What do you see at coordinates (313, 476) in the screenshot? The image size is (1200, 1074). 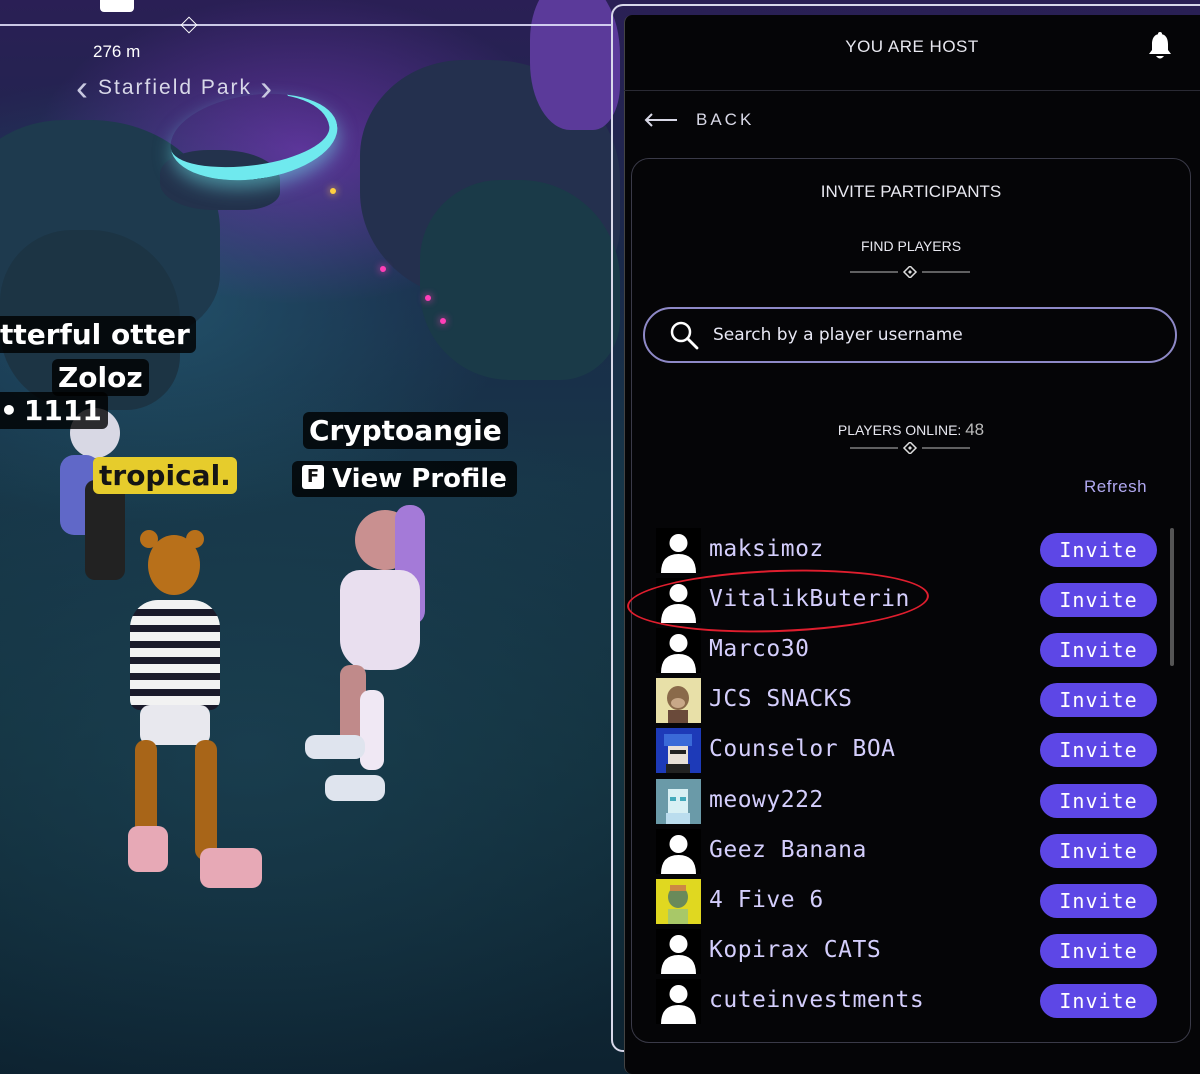 I see `f-key-icon: F` at bounding box center [313, 476].